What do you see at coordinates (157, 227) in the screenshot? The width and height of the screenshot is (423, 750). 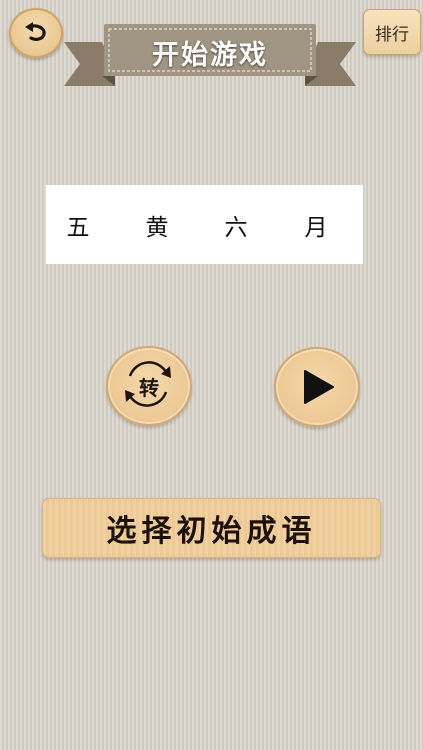 I see `idiom-char: 黄` at bounding box center [157, 227].